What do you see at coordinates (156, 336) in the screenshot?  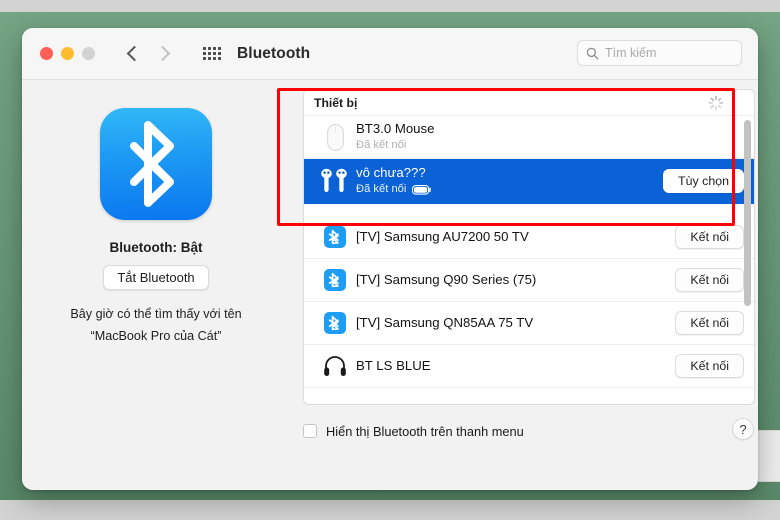 I see `discoverable-line-2: “MacBook Pro của Cát”` at bounding box center [156, 336].